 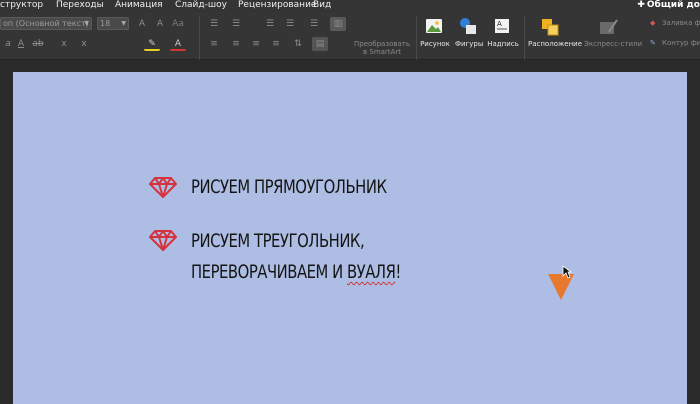 I want to click on share-button: ✚ Общий до, so click(x=668, y=5).